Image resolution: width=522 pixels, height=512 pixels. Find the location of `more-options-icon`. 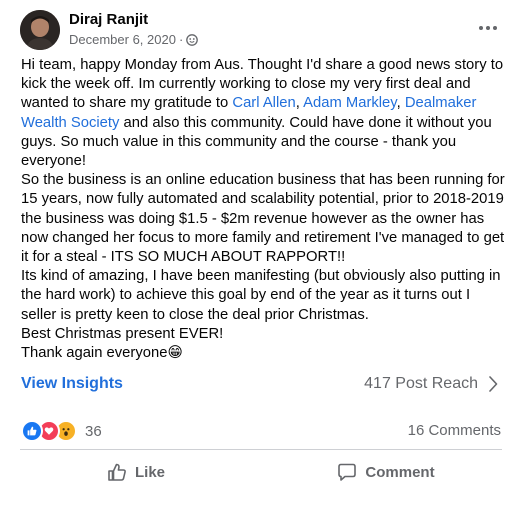

more-options-icon is located at coordinates (488, 28).